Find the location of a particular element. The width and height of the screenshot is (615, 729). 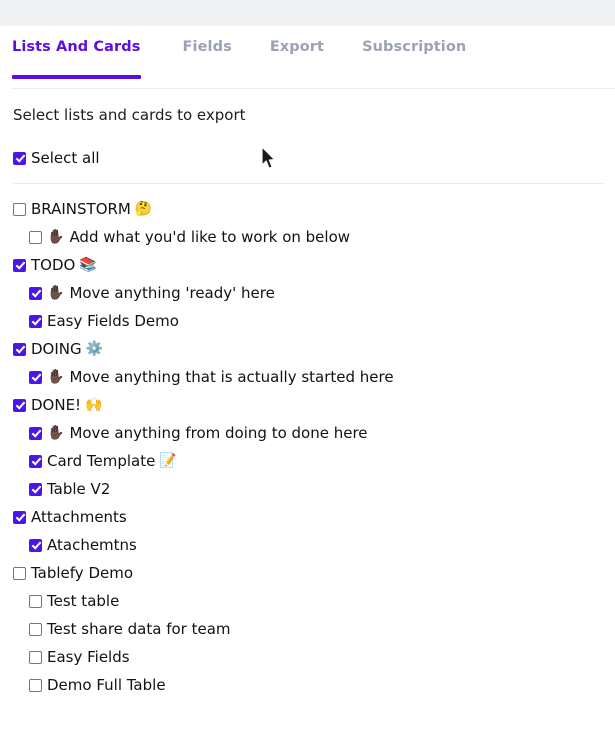

card-row: Atachemtns is located at coordinates (314, 545).